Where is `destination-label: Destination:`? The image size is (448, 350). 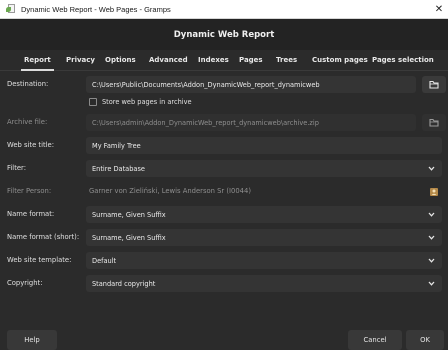
destination-label: Destination: is located at coordinates (28, 84).